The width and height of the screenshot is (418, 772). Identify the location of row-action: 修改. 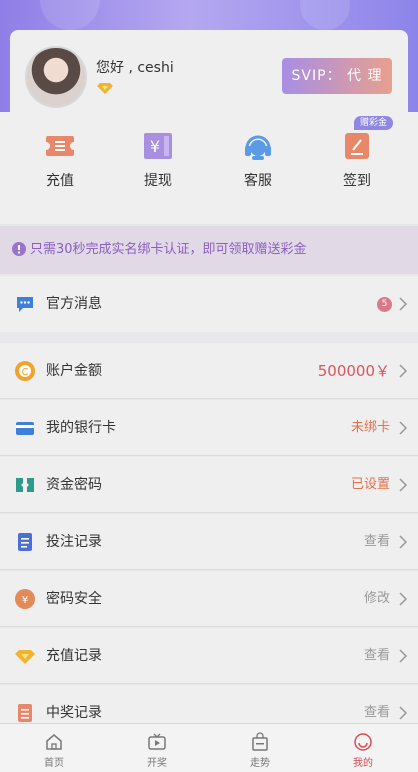
(376, 598).